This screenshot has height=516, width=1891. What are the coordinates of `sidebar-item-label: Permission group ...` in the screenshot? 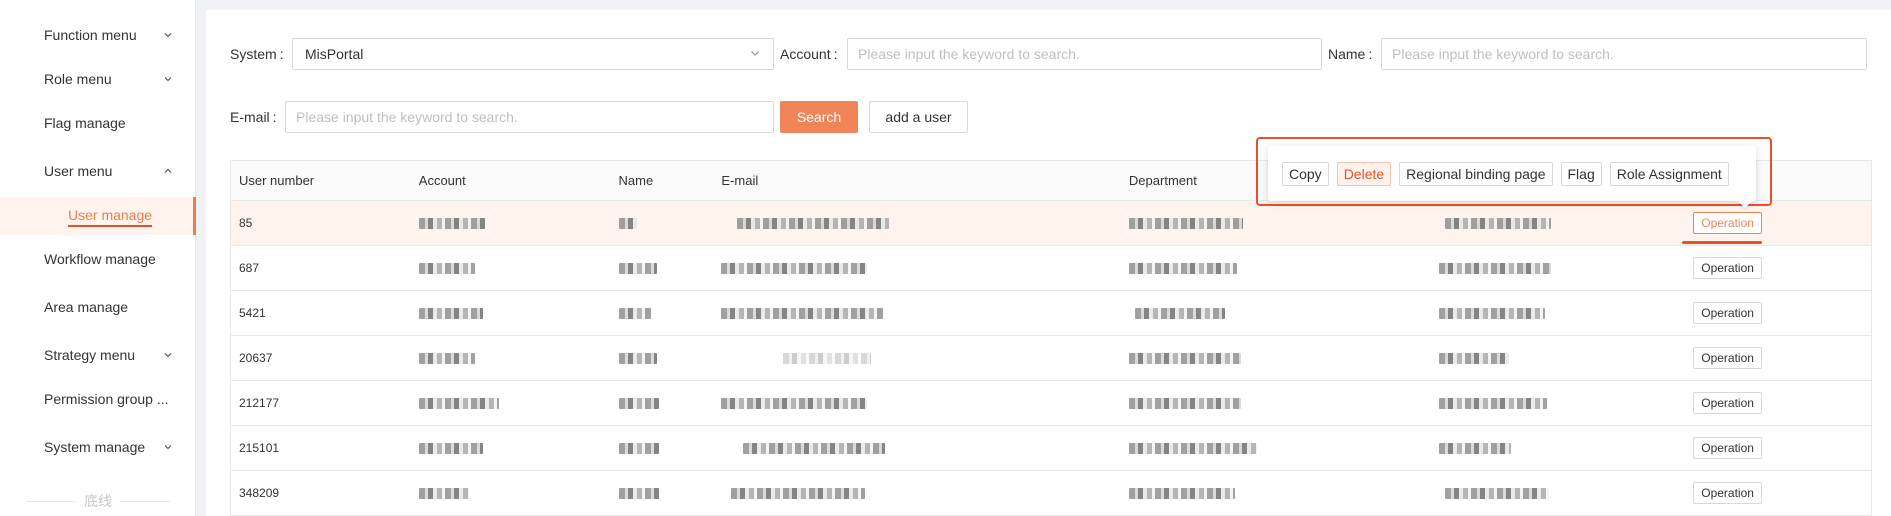 It's located at (106, 399).